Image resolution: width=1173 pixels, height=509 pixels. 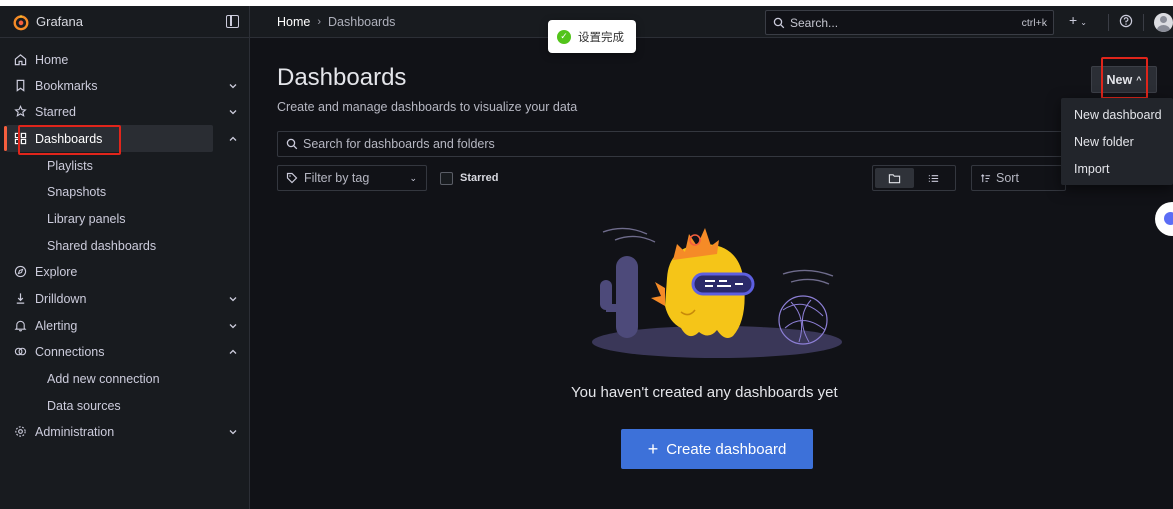 I want to click on folder-view-button, so click(x=894, y=178).